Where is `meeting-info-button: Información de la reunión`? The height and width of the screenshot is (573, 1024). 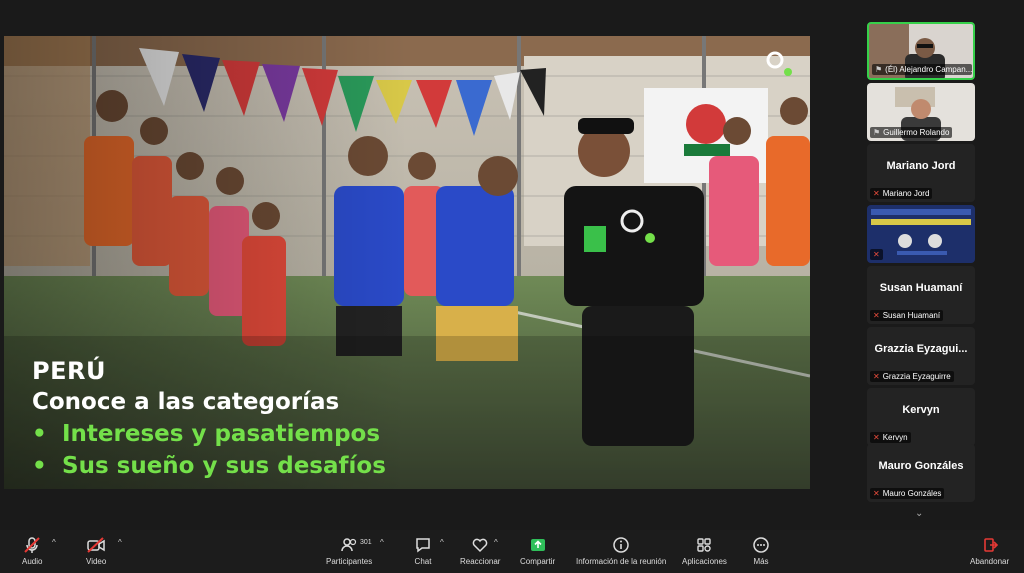
meeting-info-button: Información de la reunión is located at coordinates (621, 551).